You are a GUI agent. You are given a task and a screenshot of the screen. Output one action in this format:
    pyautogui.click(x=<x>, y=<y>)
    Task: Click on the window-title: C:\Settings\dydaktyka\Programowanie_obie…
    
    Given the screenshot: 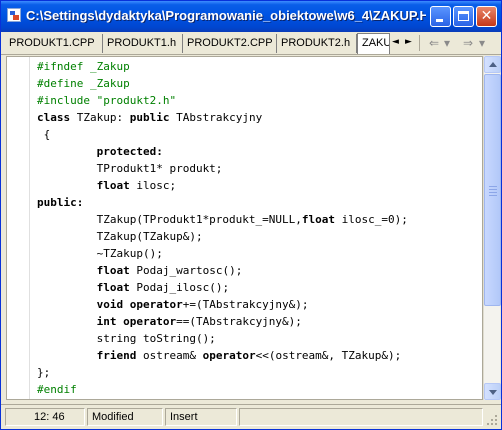 What is the action you would take?
    pyautogui.click(x=226, y=15)
    